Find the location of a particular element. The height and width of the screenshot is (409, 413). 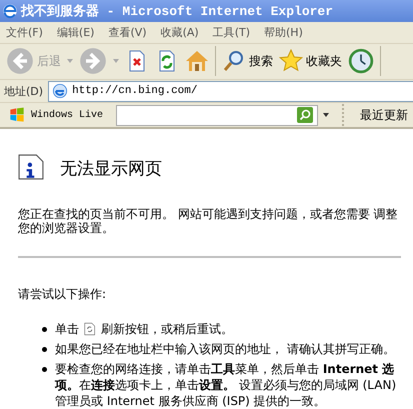

address-field: http://cn.bing.com/ is located at coordinates (230, 91).